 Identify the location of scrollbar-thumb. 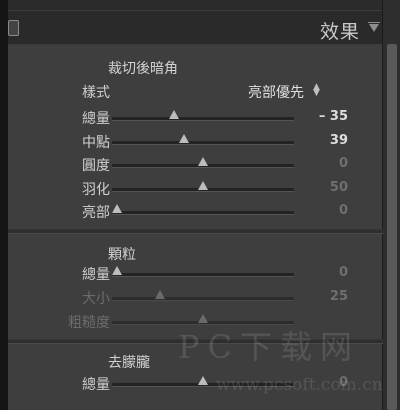
(392, 227).